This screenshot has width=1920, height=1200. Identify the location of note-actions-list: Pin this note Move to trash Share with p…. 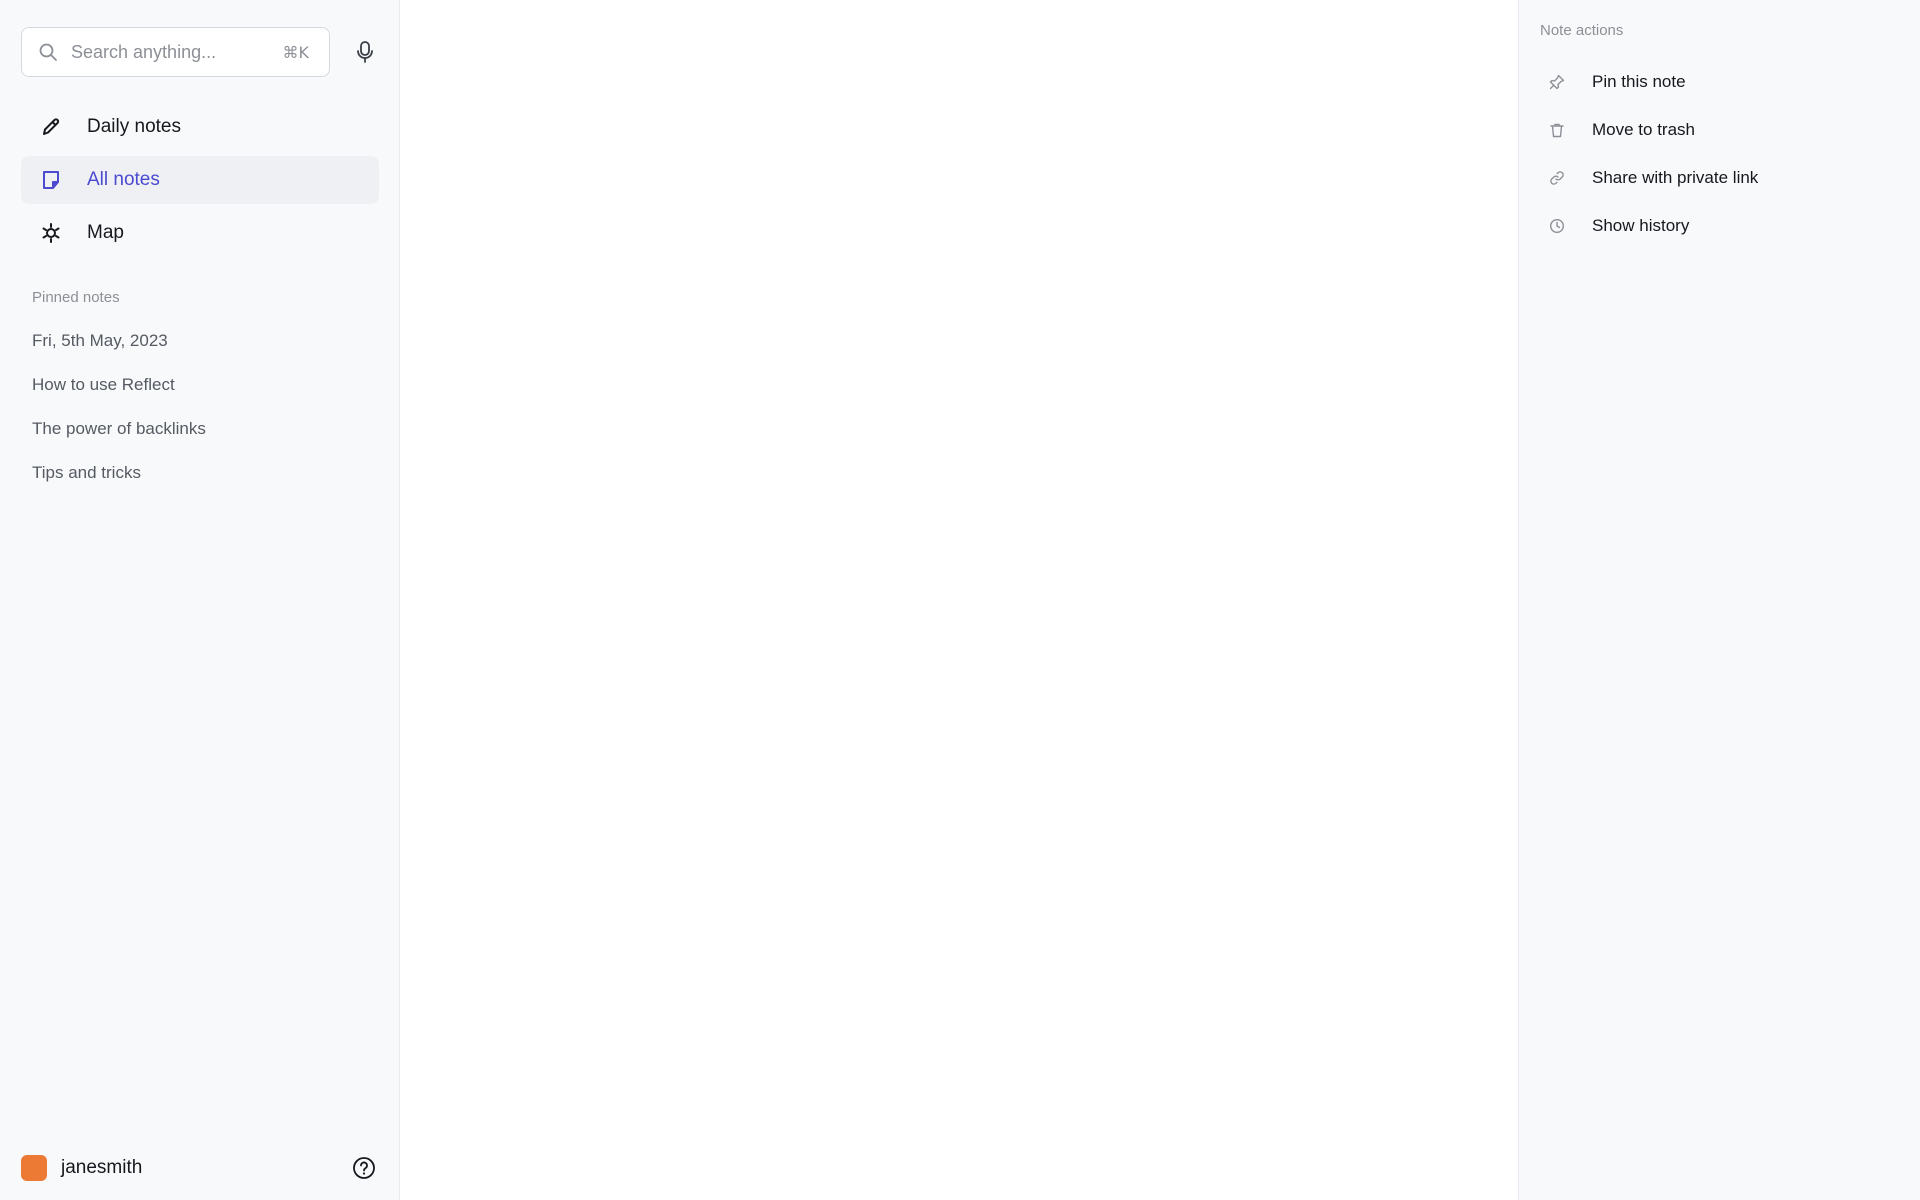
(1723, 154).